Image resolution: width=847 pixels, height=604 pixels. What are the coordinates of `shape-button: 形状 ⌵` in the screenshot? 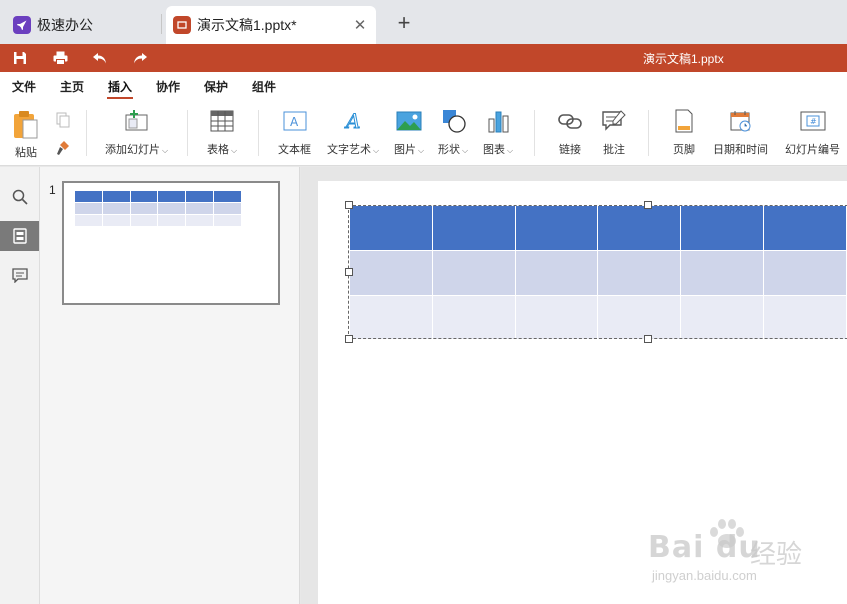 It's located at (453, 132).